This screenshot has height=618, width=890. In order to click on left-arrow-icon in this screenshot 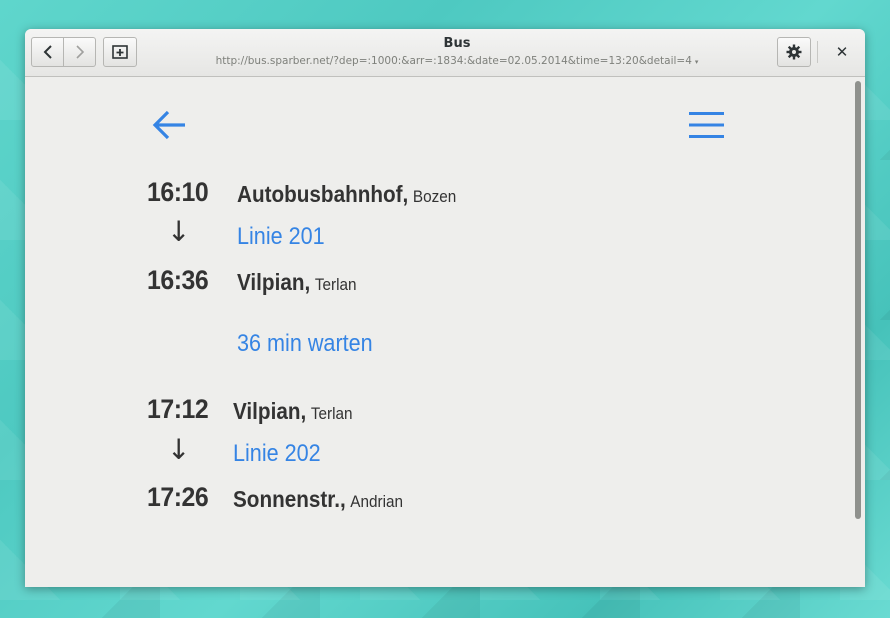, I will do `click(170, 125)`.